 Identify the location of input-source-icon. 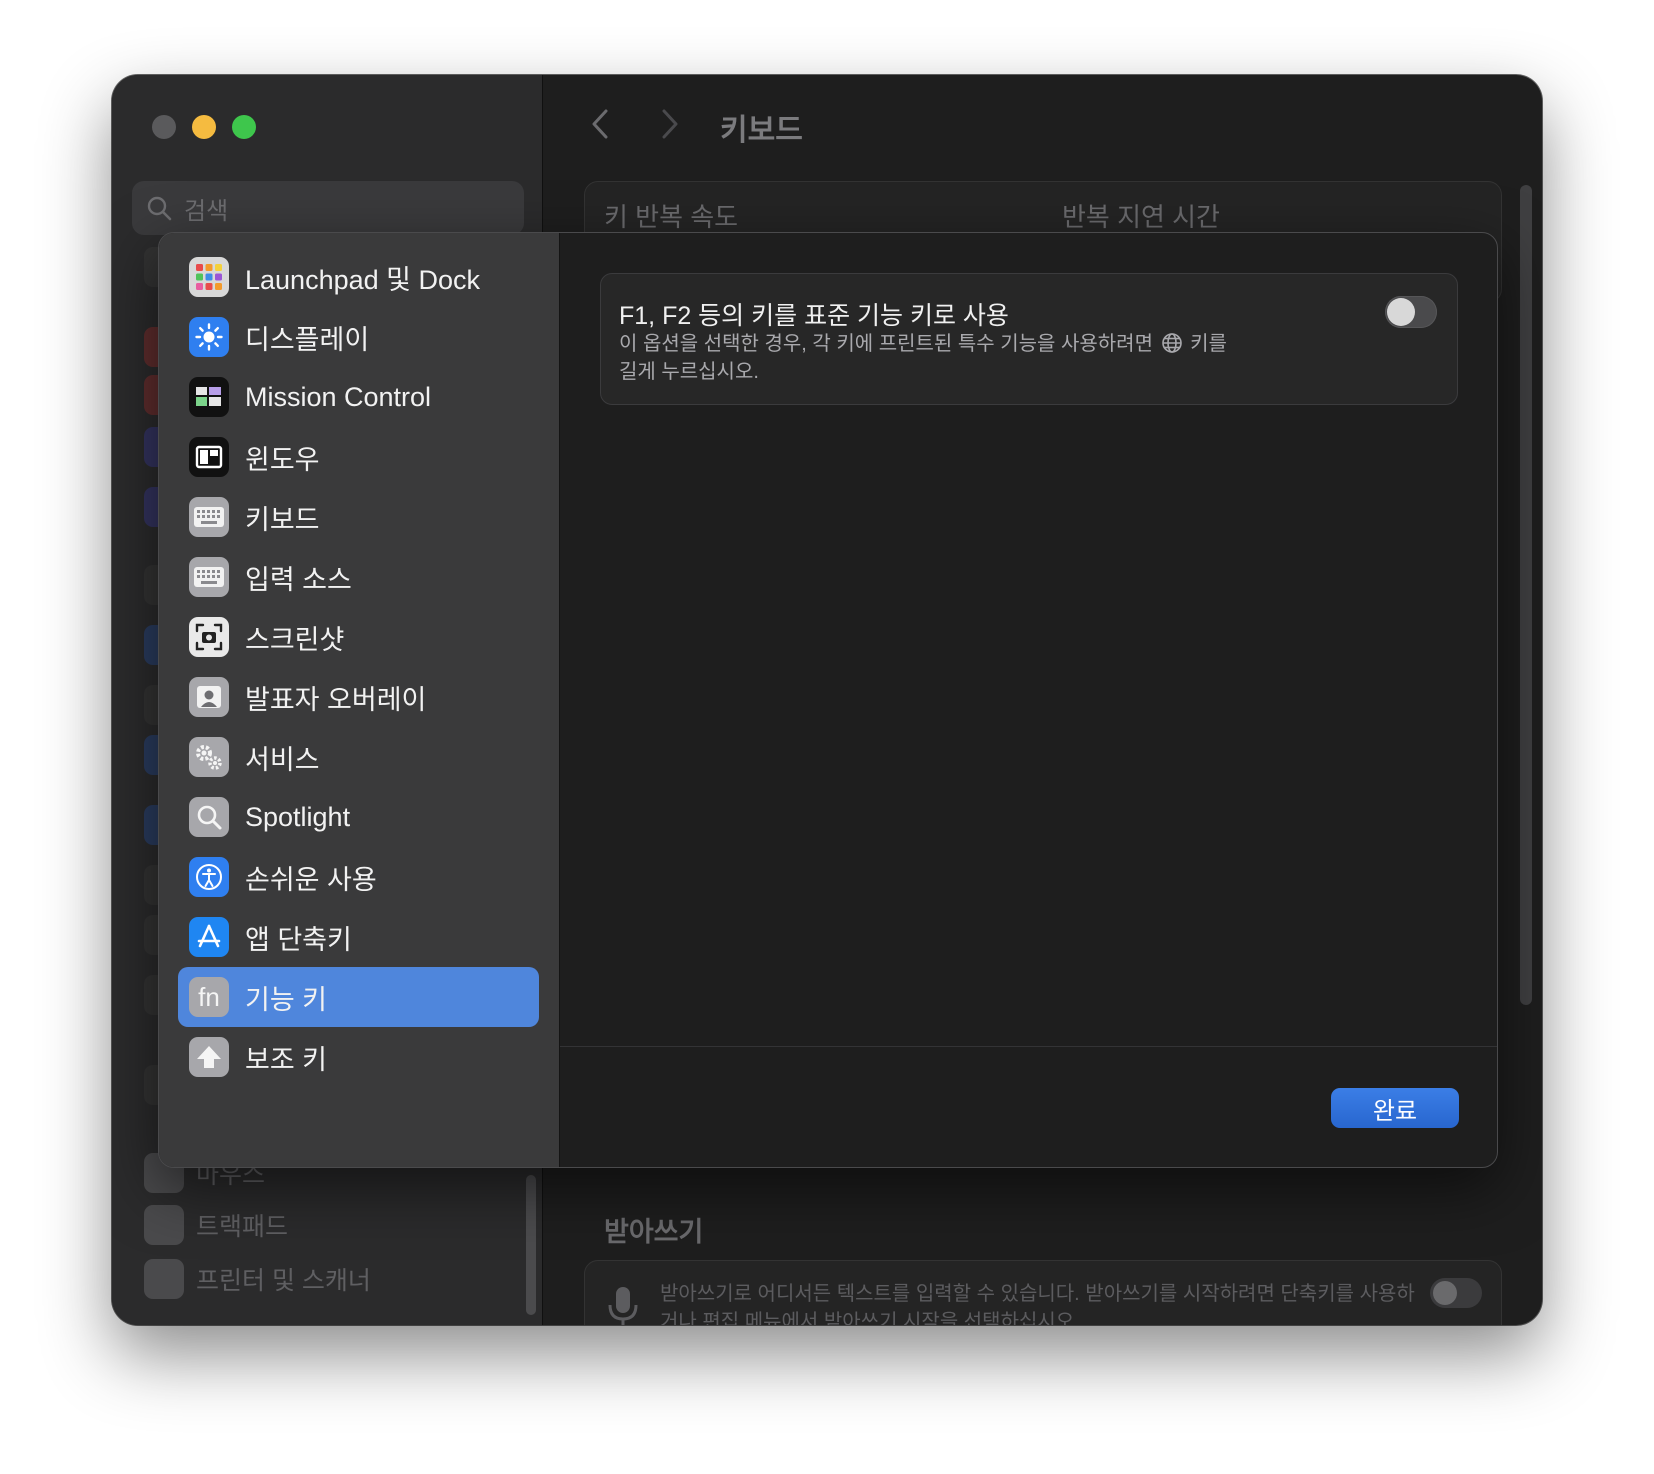
(209, 577).